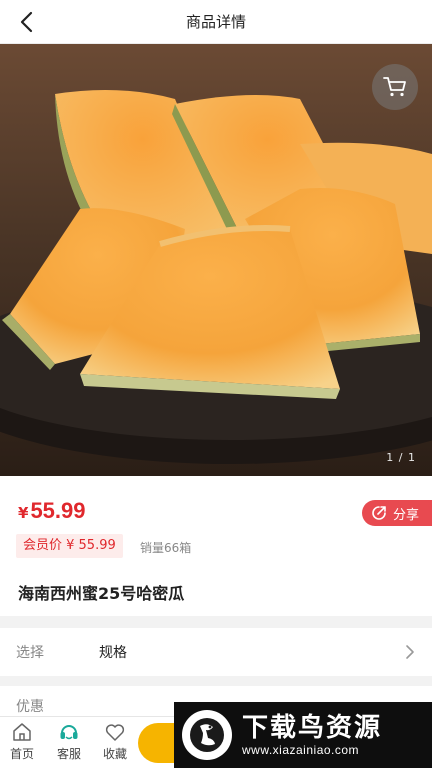 The height and width of the screenshot is (768, 432). Describe the element at coordinates (115, 732) in the screenshot. I see `heart-icon` at that location.